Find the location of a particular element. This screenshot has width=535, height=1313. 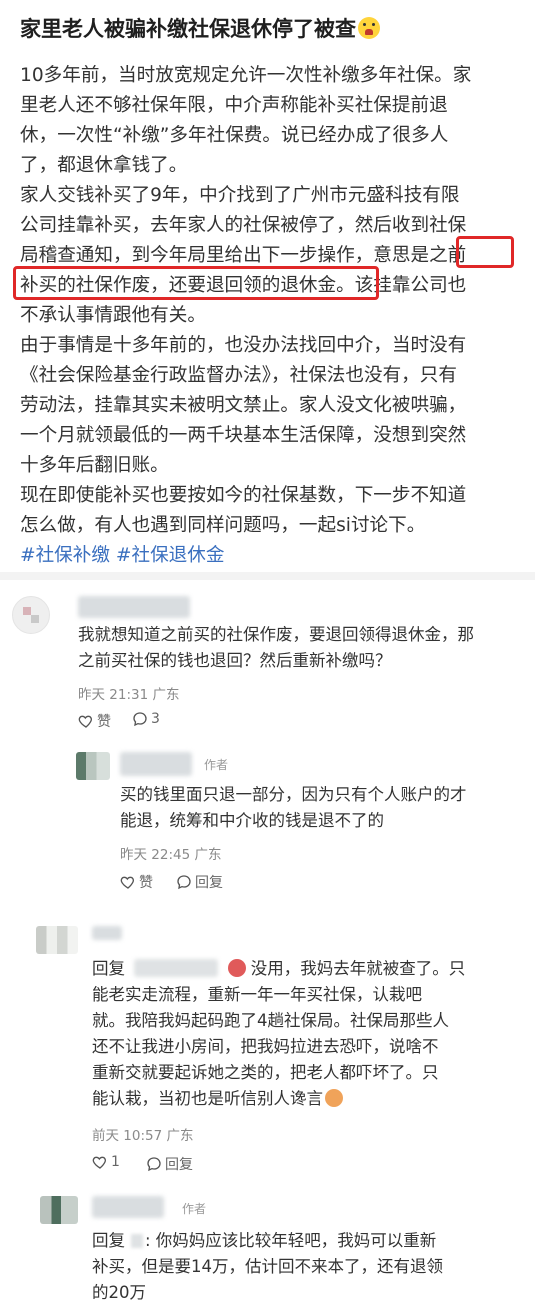

comment-line: 我就想知道之前买的社保作废，要退回领得退休金，那 is located at coordinates (276, 634).